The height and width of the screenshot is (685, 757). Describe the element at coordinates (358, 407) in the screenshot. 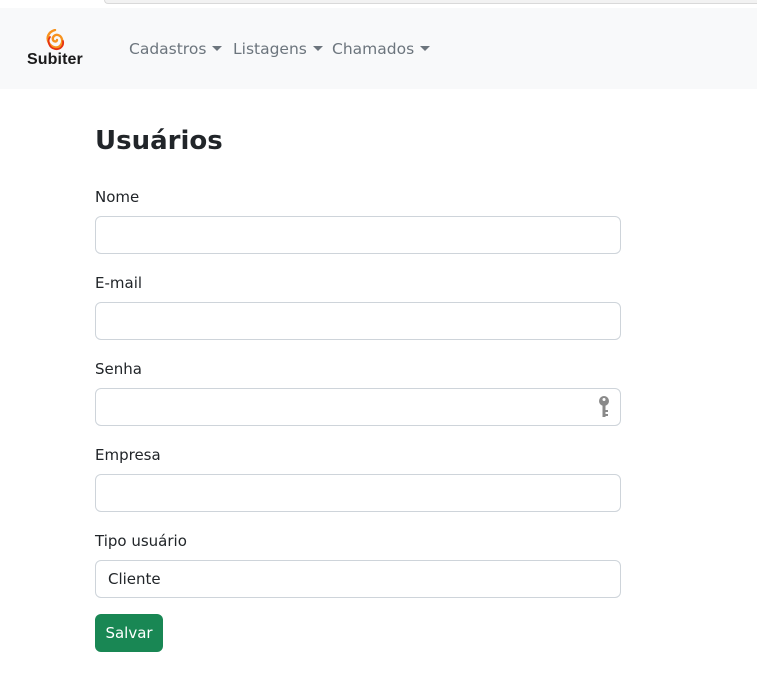

I see `senha-input` at that location.